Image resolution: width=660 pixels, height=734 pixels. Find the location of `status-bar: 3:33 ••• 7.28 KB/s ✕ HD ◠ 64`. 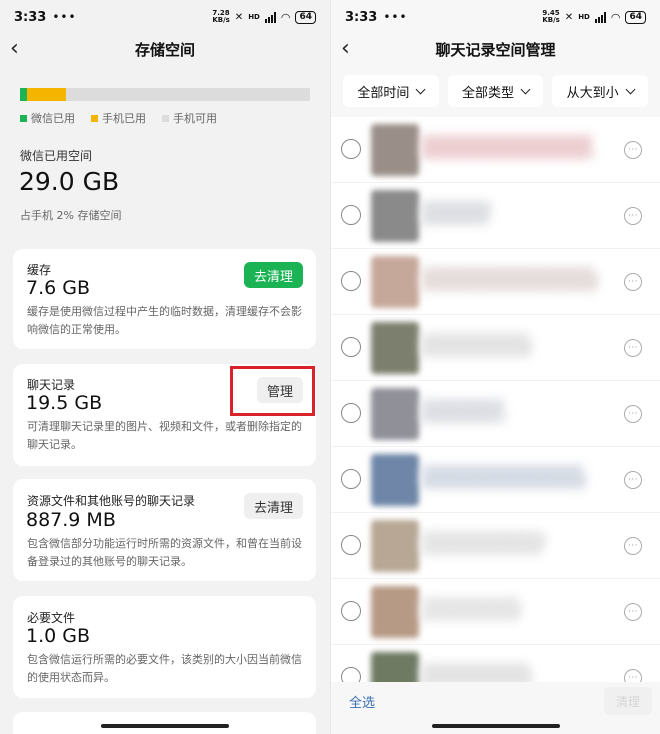

status-bar: 3:33 ••• 7.28 KB/s ✕ HD ◠ 64 is located at coordinates (165, 17).